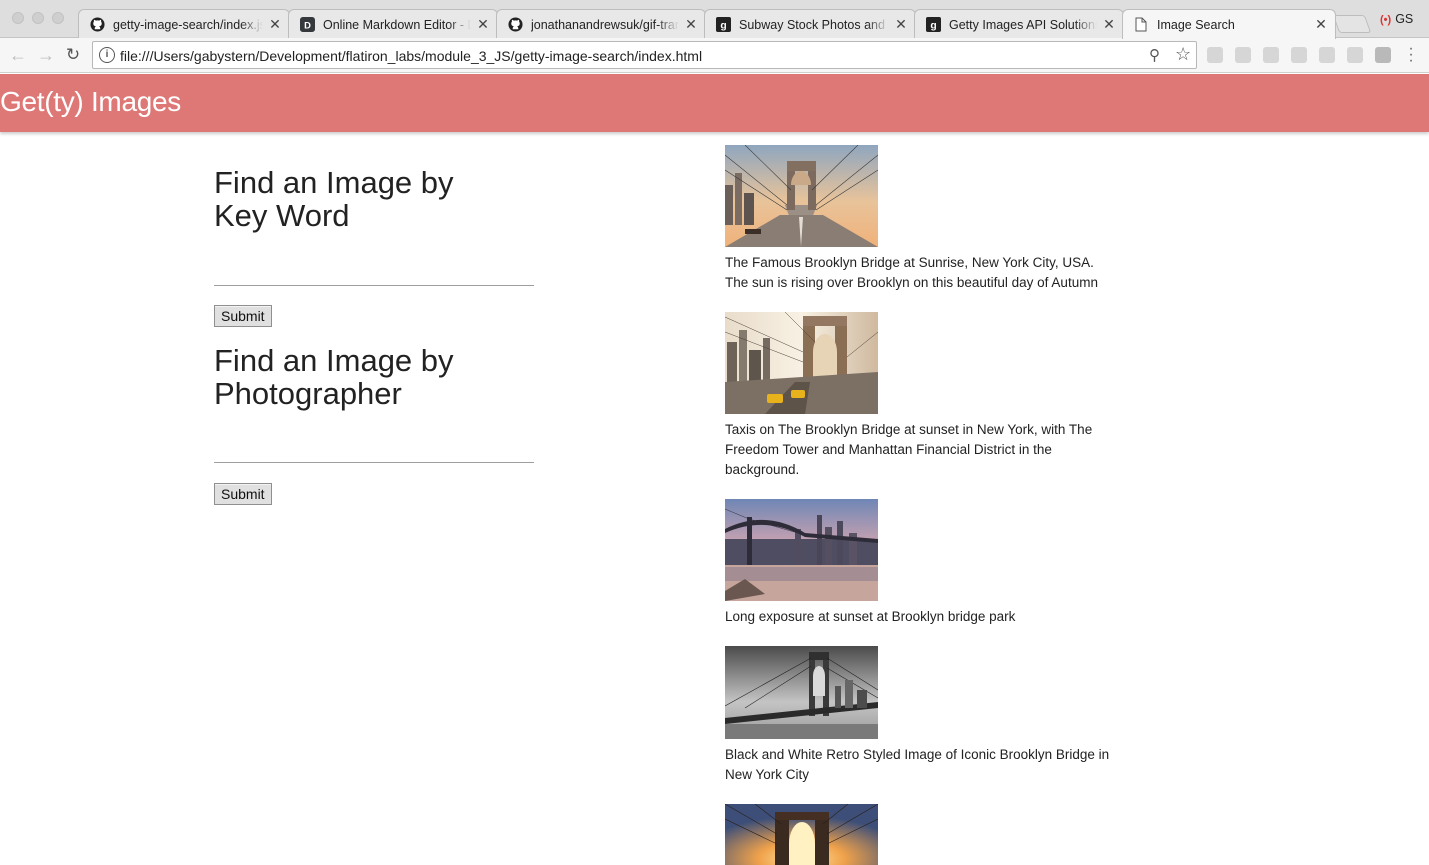  What do you see at coordinates (107, 55) in the screenshot?
I see `info-icon: i` at bounding box center [107, 55].